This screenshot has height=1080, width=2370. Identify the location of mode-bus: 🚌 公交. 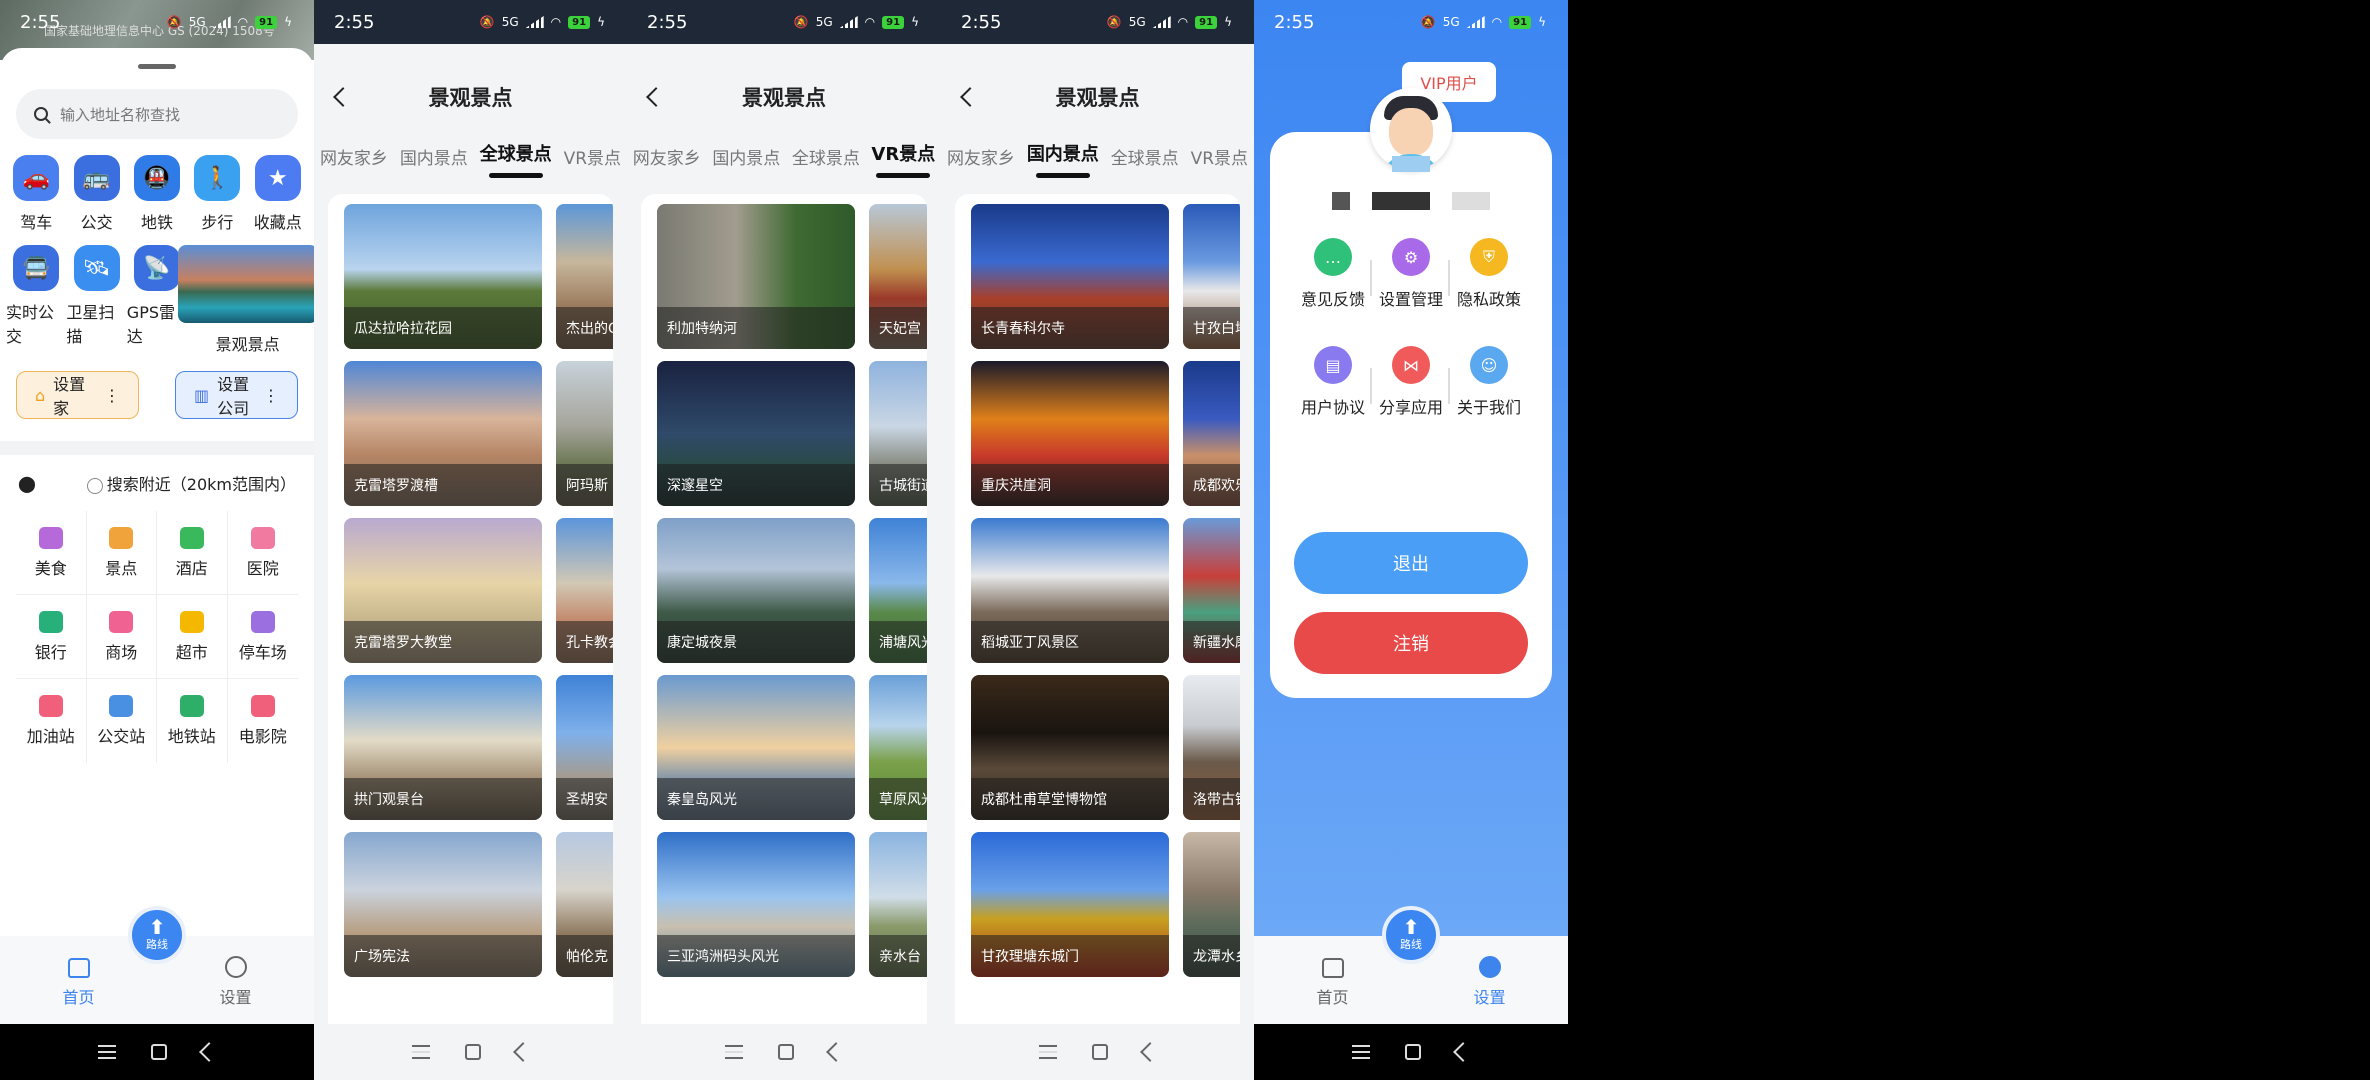
(96, 194).